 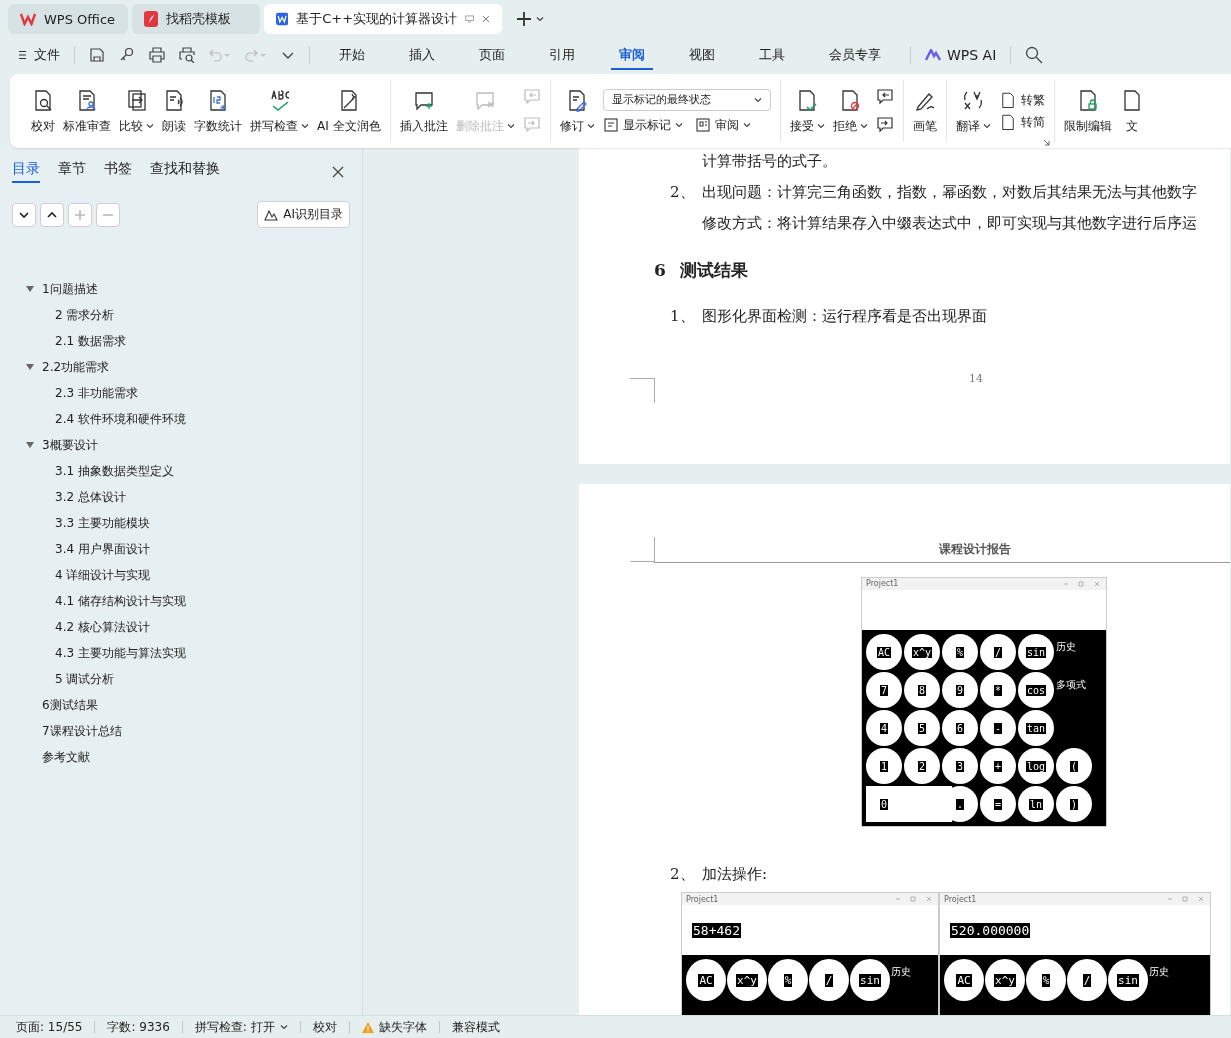 I want to click on missing-font-status: 缺失字体, so click(x=394, y=1027).